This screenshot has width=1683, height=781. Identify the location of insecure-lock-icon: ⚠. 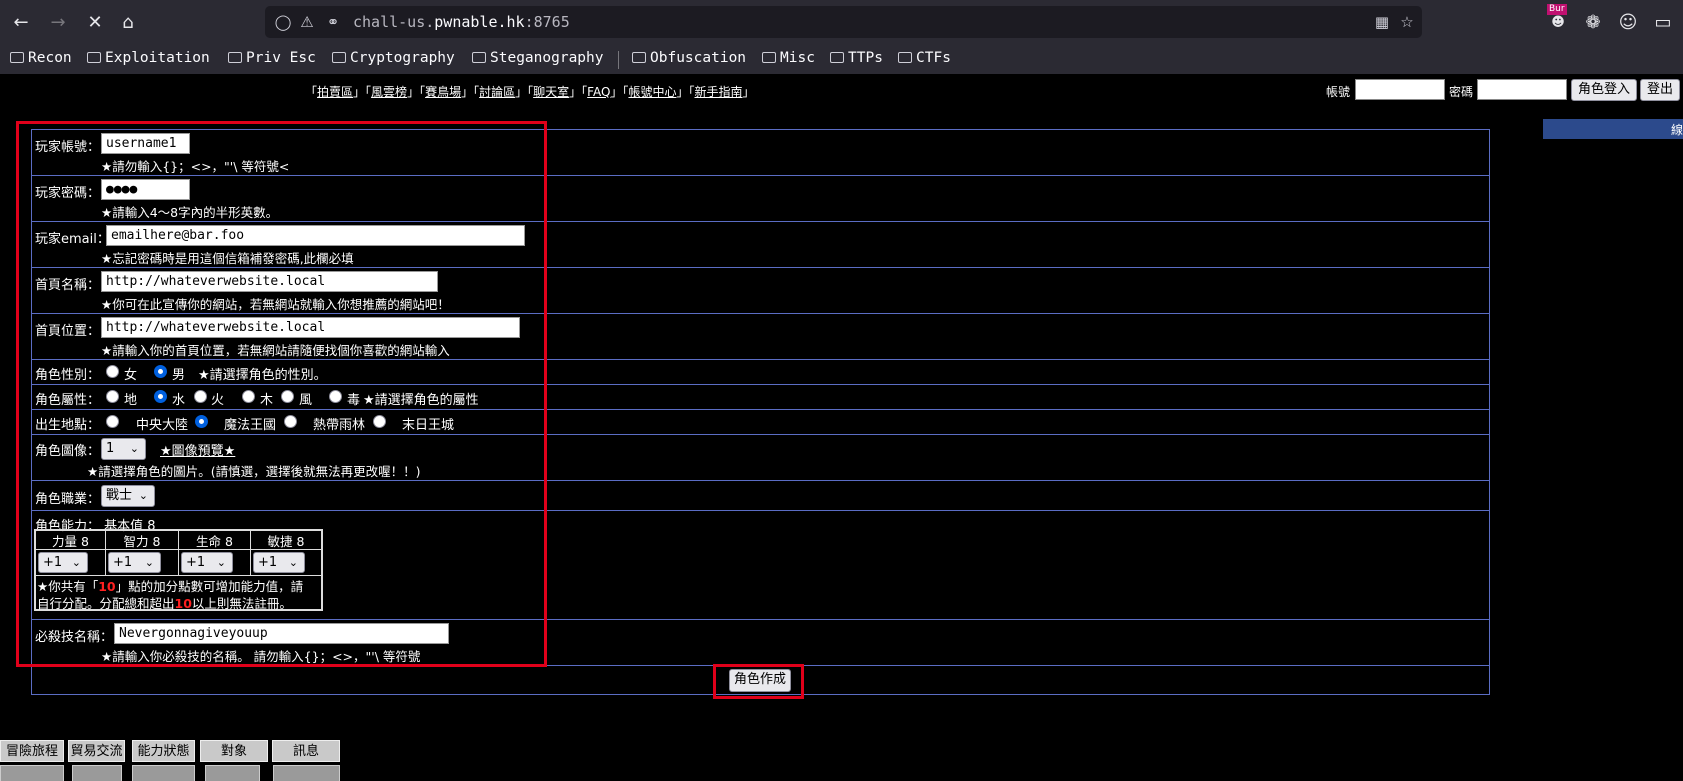
(307, 22).